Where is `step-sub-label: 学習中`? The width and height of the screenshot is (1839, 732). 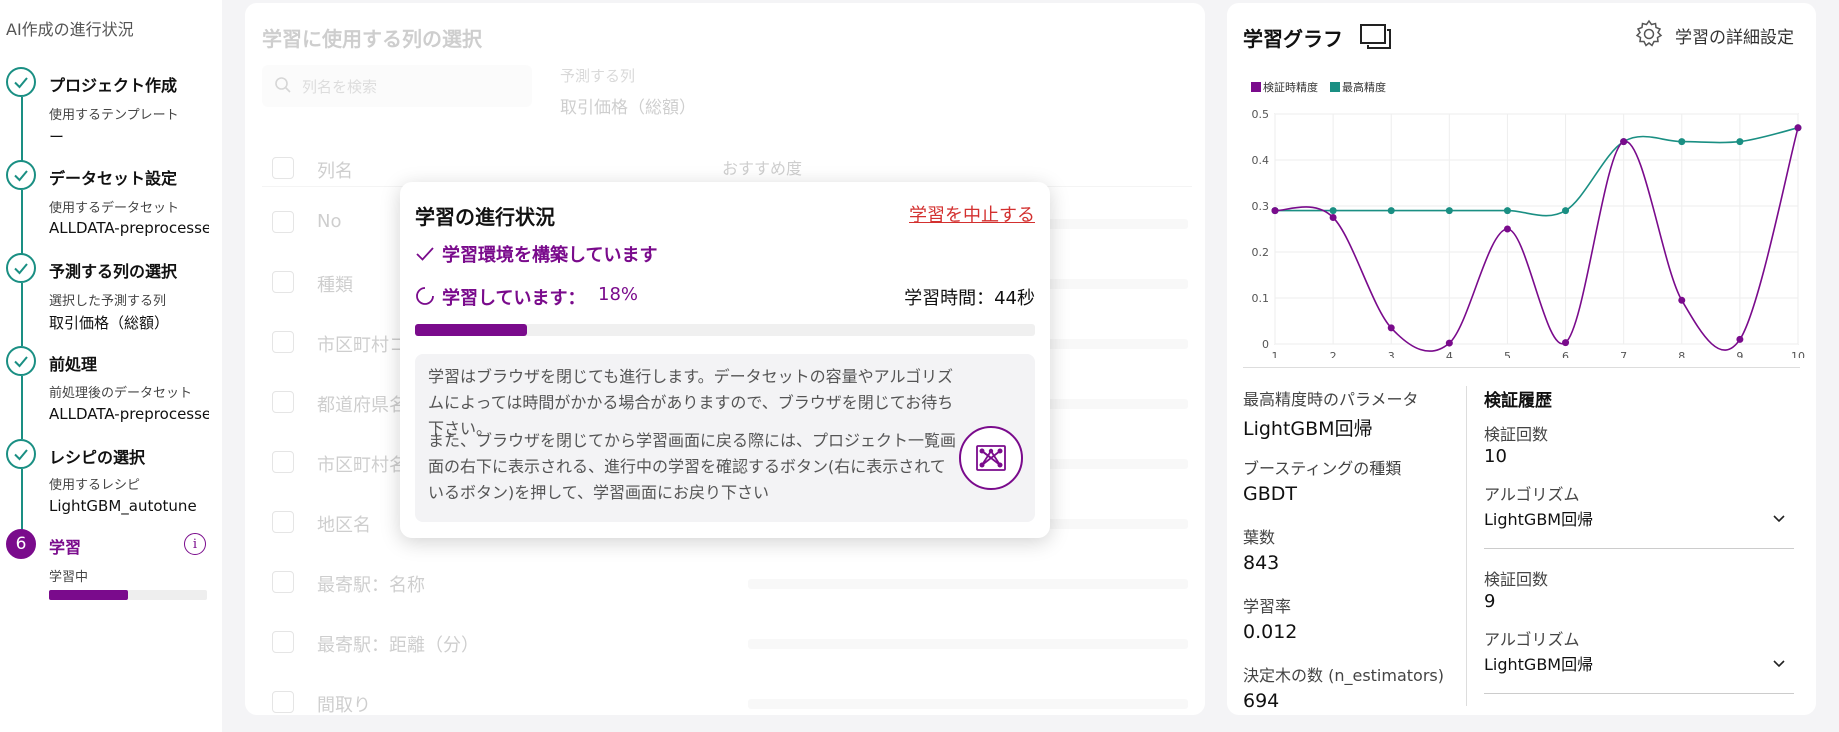 step-sub-label: 学習中 is located at coordinates (69, 577).